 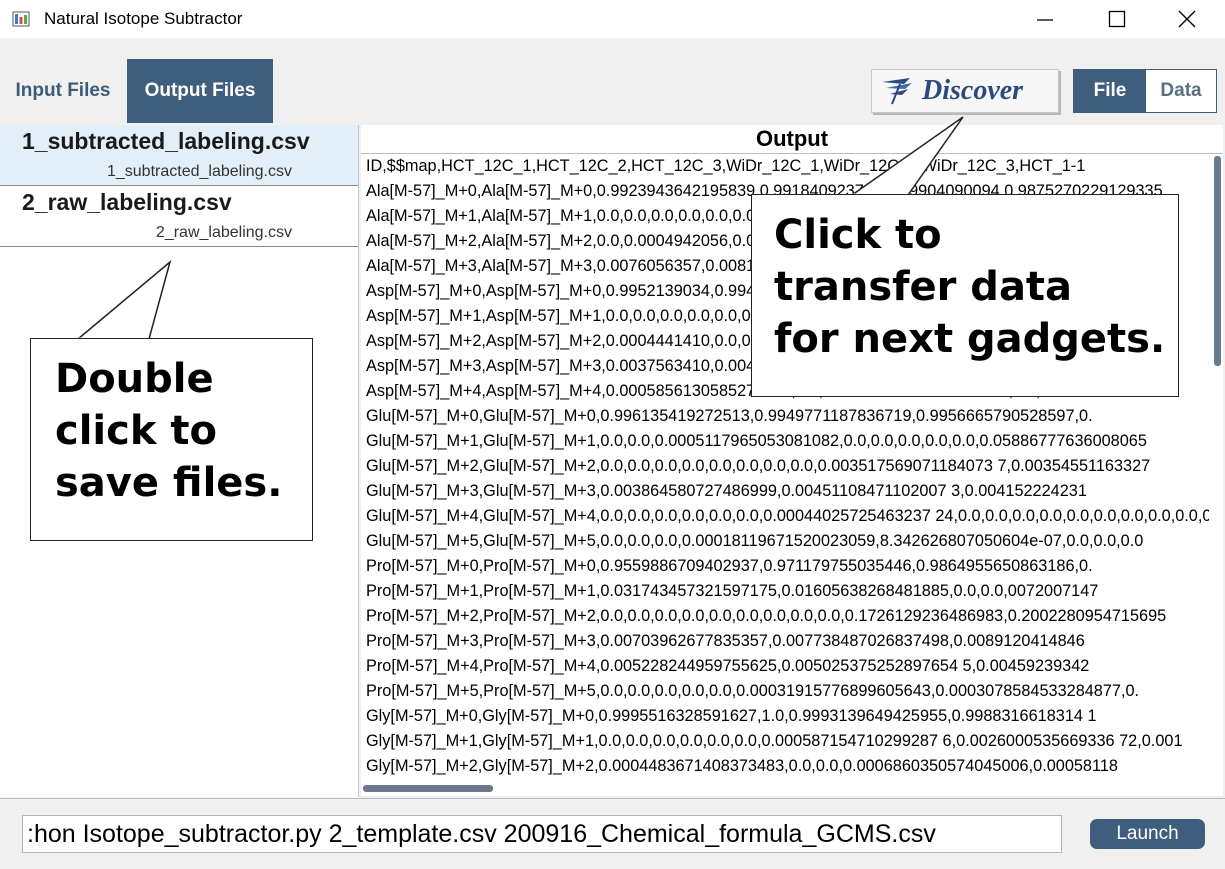 What do you see at coordinates (123, 299) in the screenshot?
I see `left-callout-tail` at bounding box center [123, 299].